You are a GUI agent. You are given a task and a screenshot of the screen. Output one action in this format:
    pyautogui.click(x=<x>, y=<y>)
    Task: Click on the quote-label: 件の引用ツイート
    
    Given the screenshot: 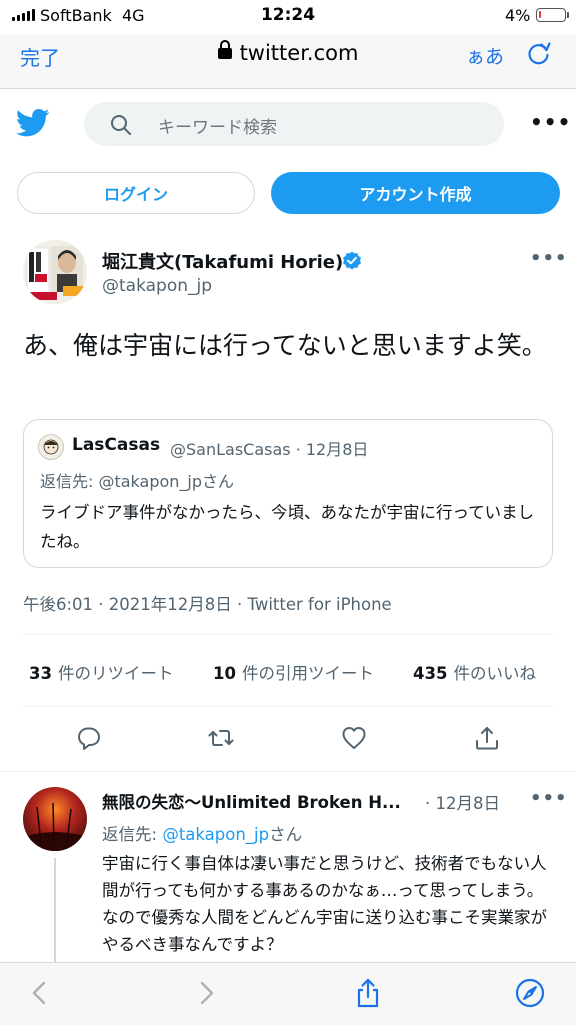 What is the action you would take?
    pyautogui.click(x=307, y=673)
    